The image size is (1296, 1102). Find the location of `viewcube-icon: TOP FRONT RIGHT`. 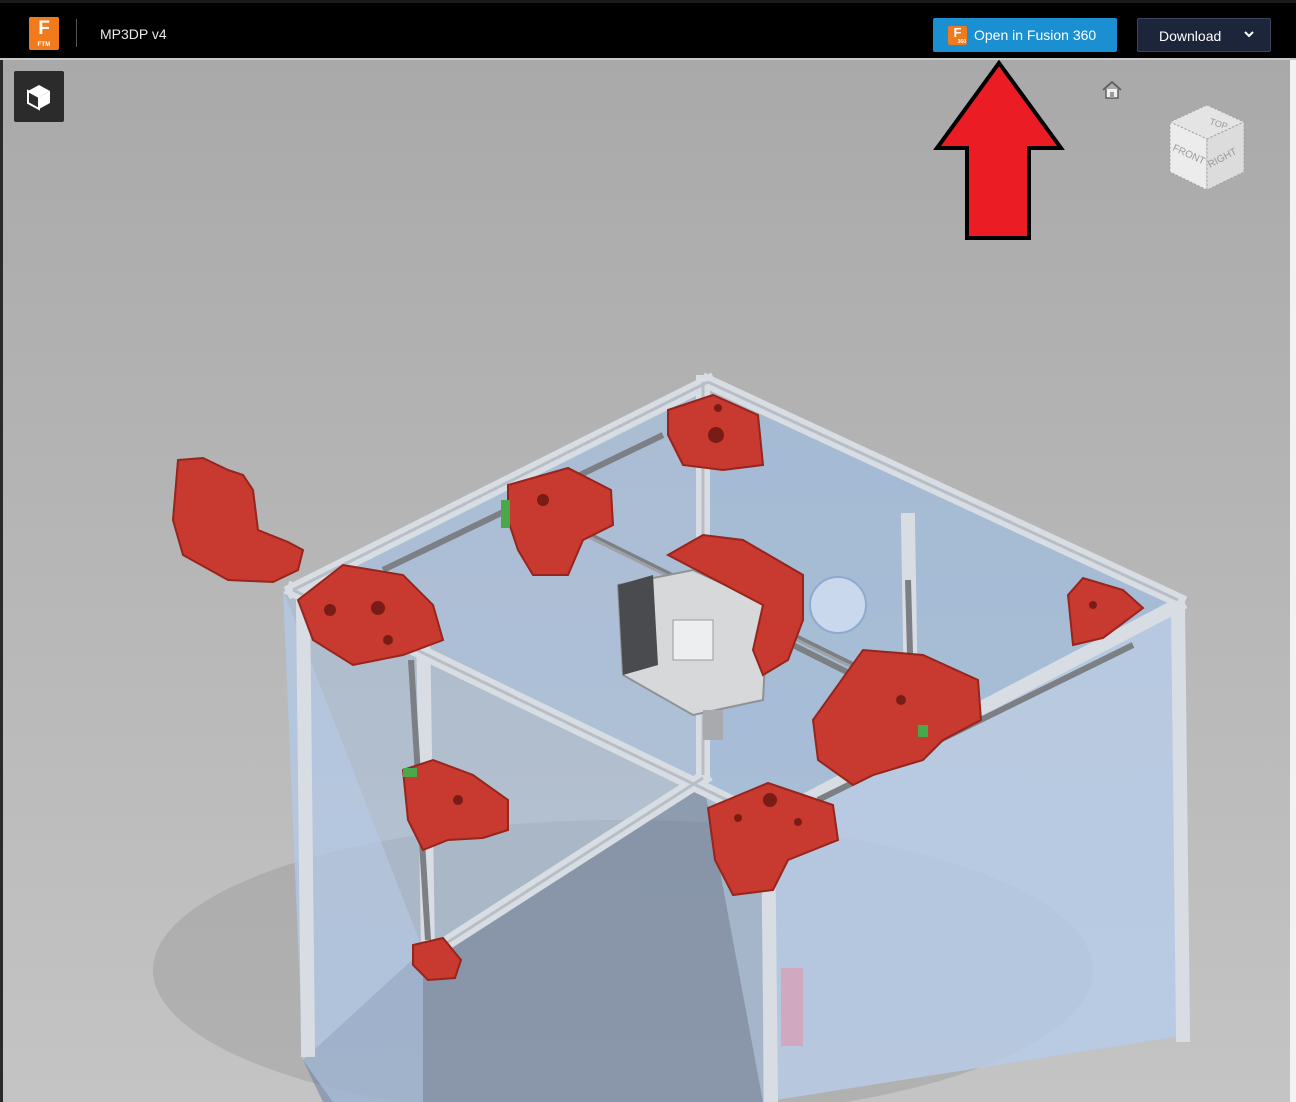

viewcube-icon: TOP FRONT RIGHT is located at coordinates (1207, 149).